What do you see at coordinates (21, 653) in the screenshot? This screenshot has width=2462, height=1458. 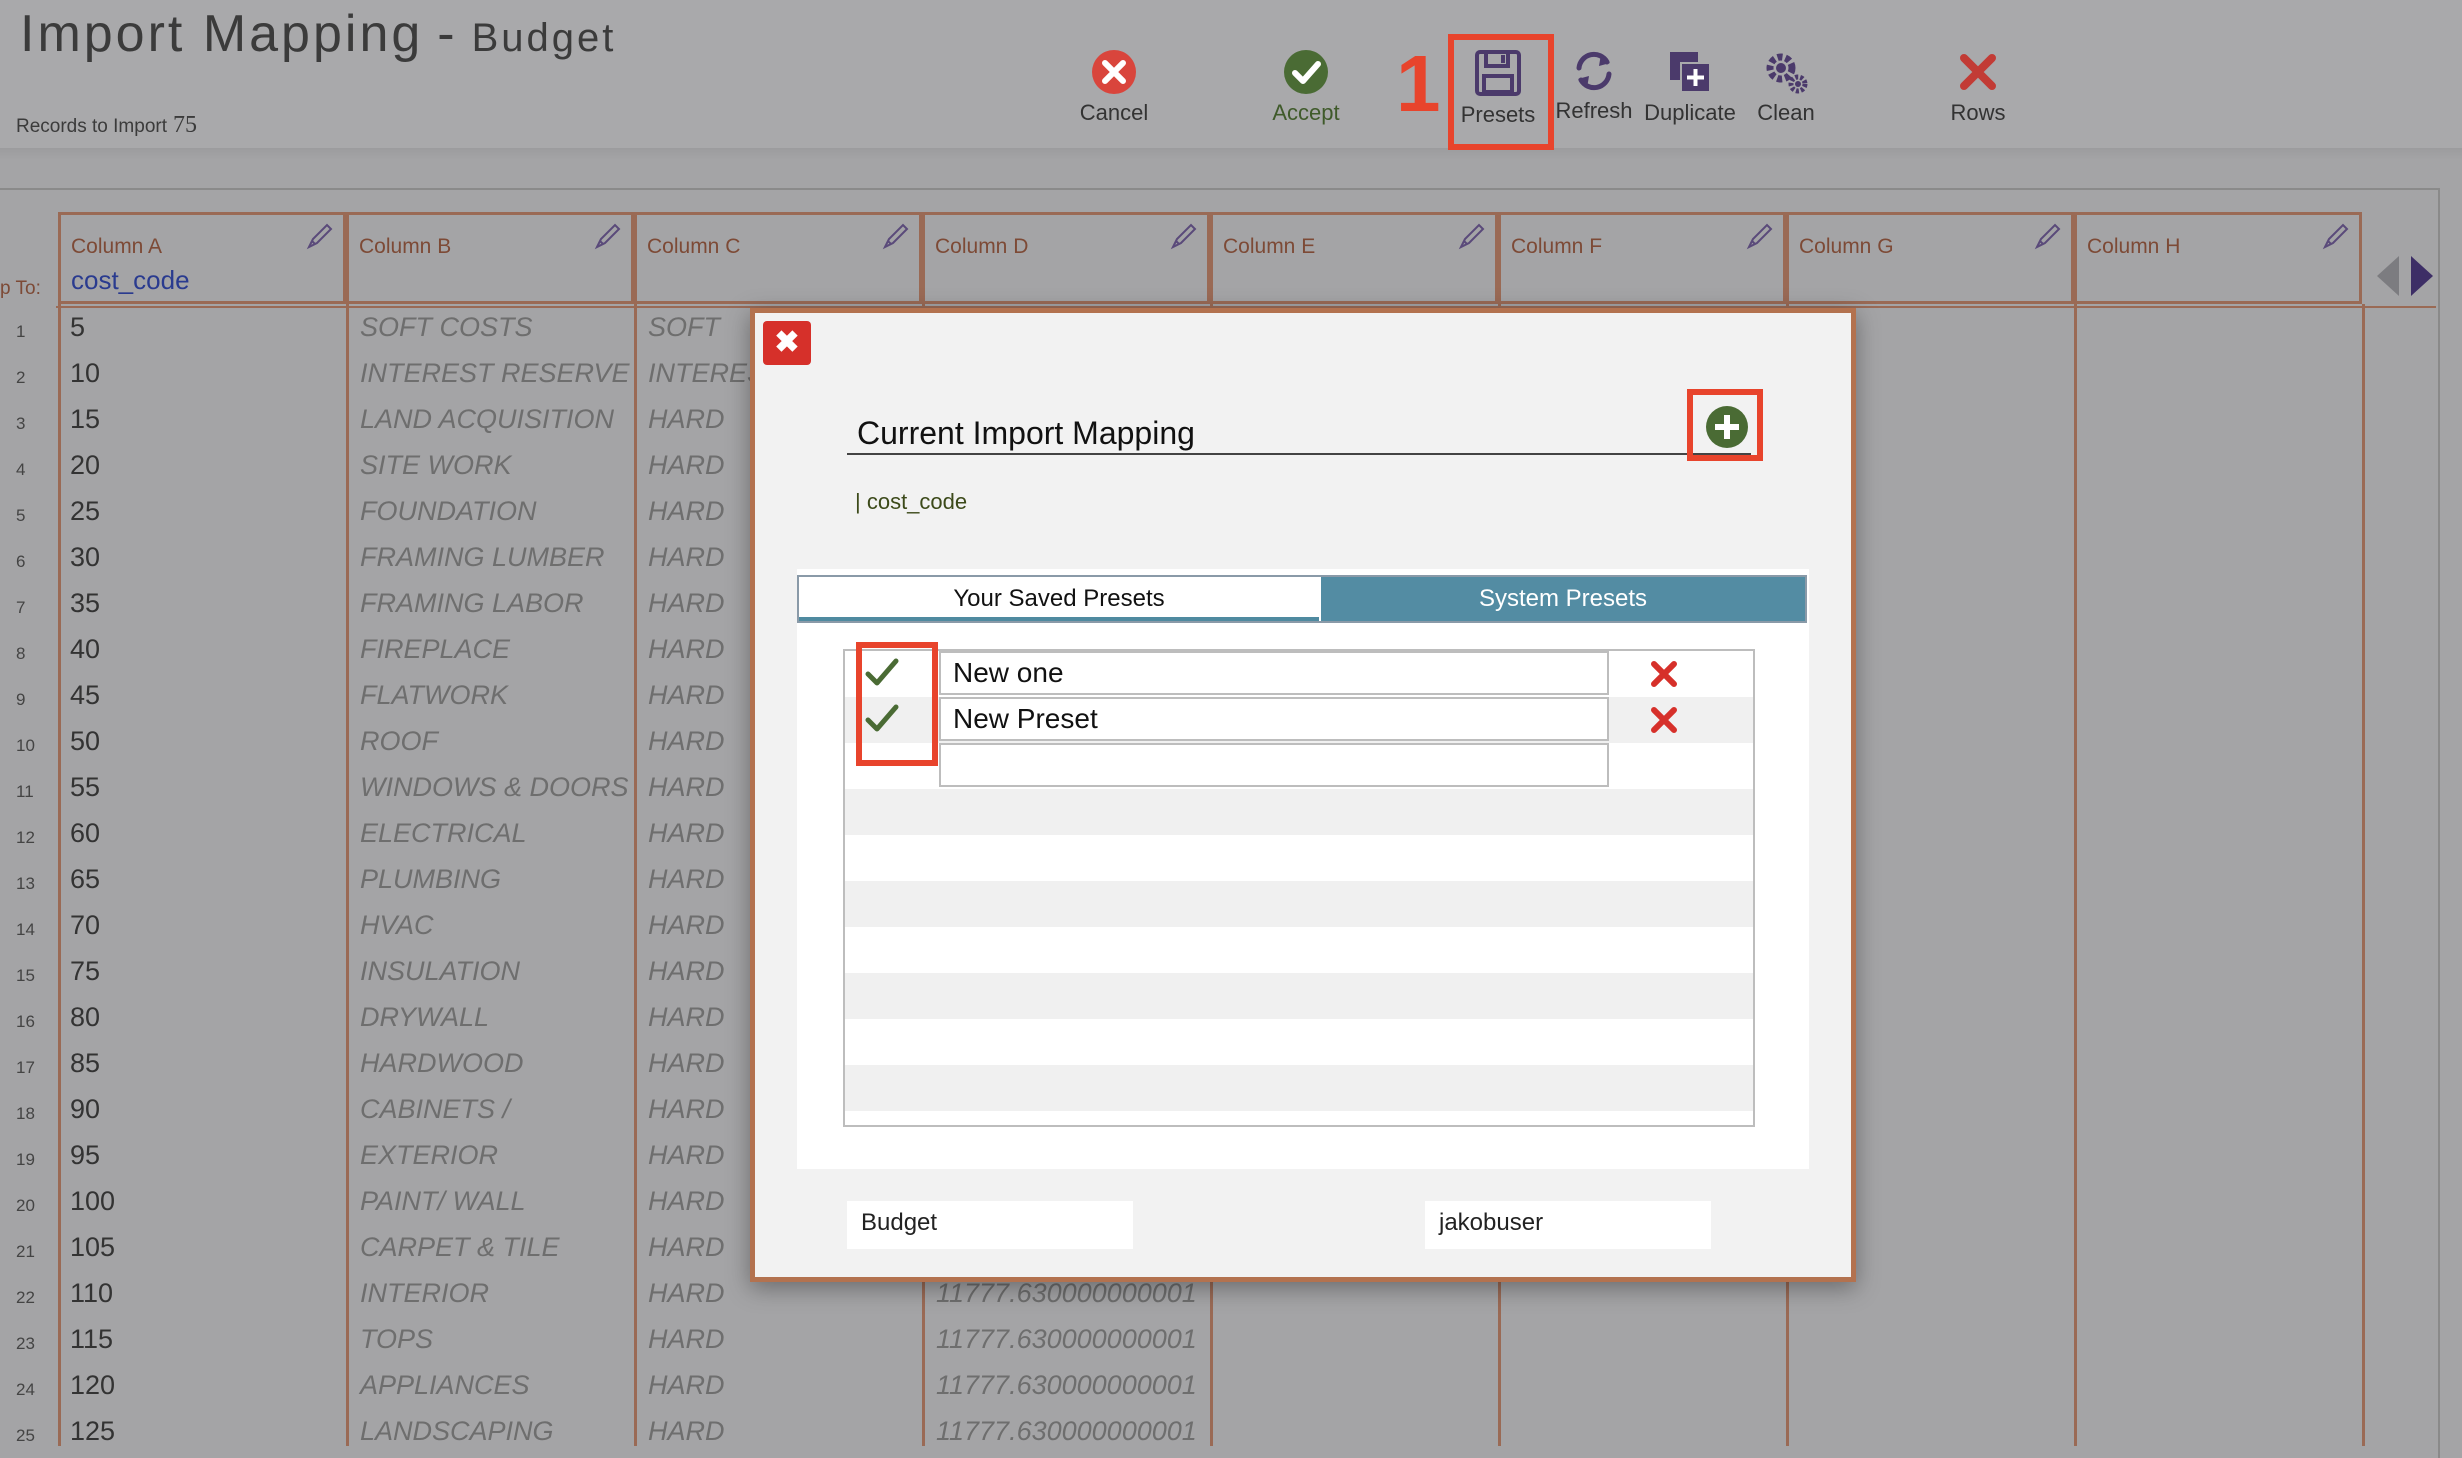 I see `row-number: 8` at bounding box center [21, 653].